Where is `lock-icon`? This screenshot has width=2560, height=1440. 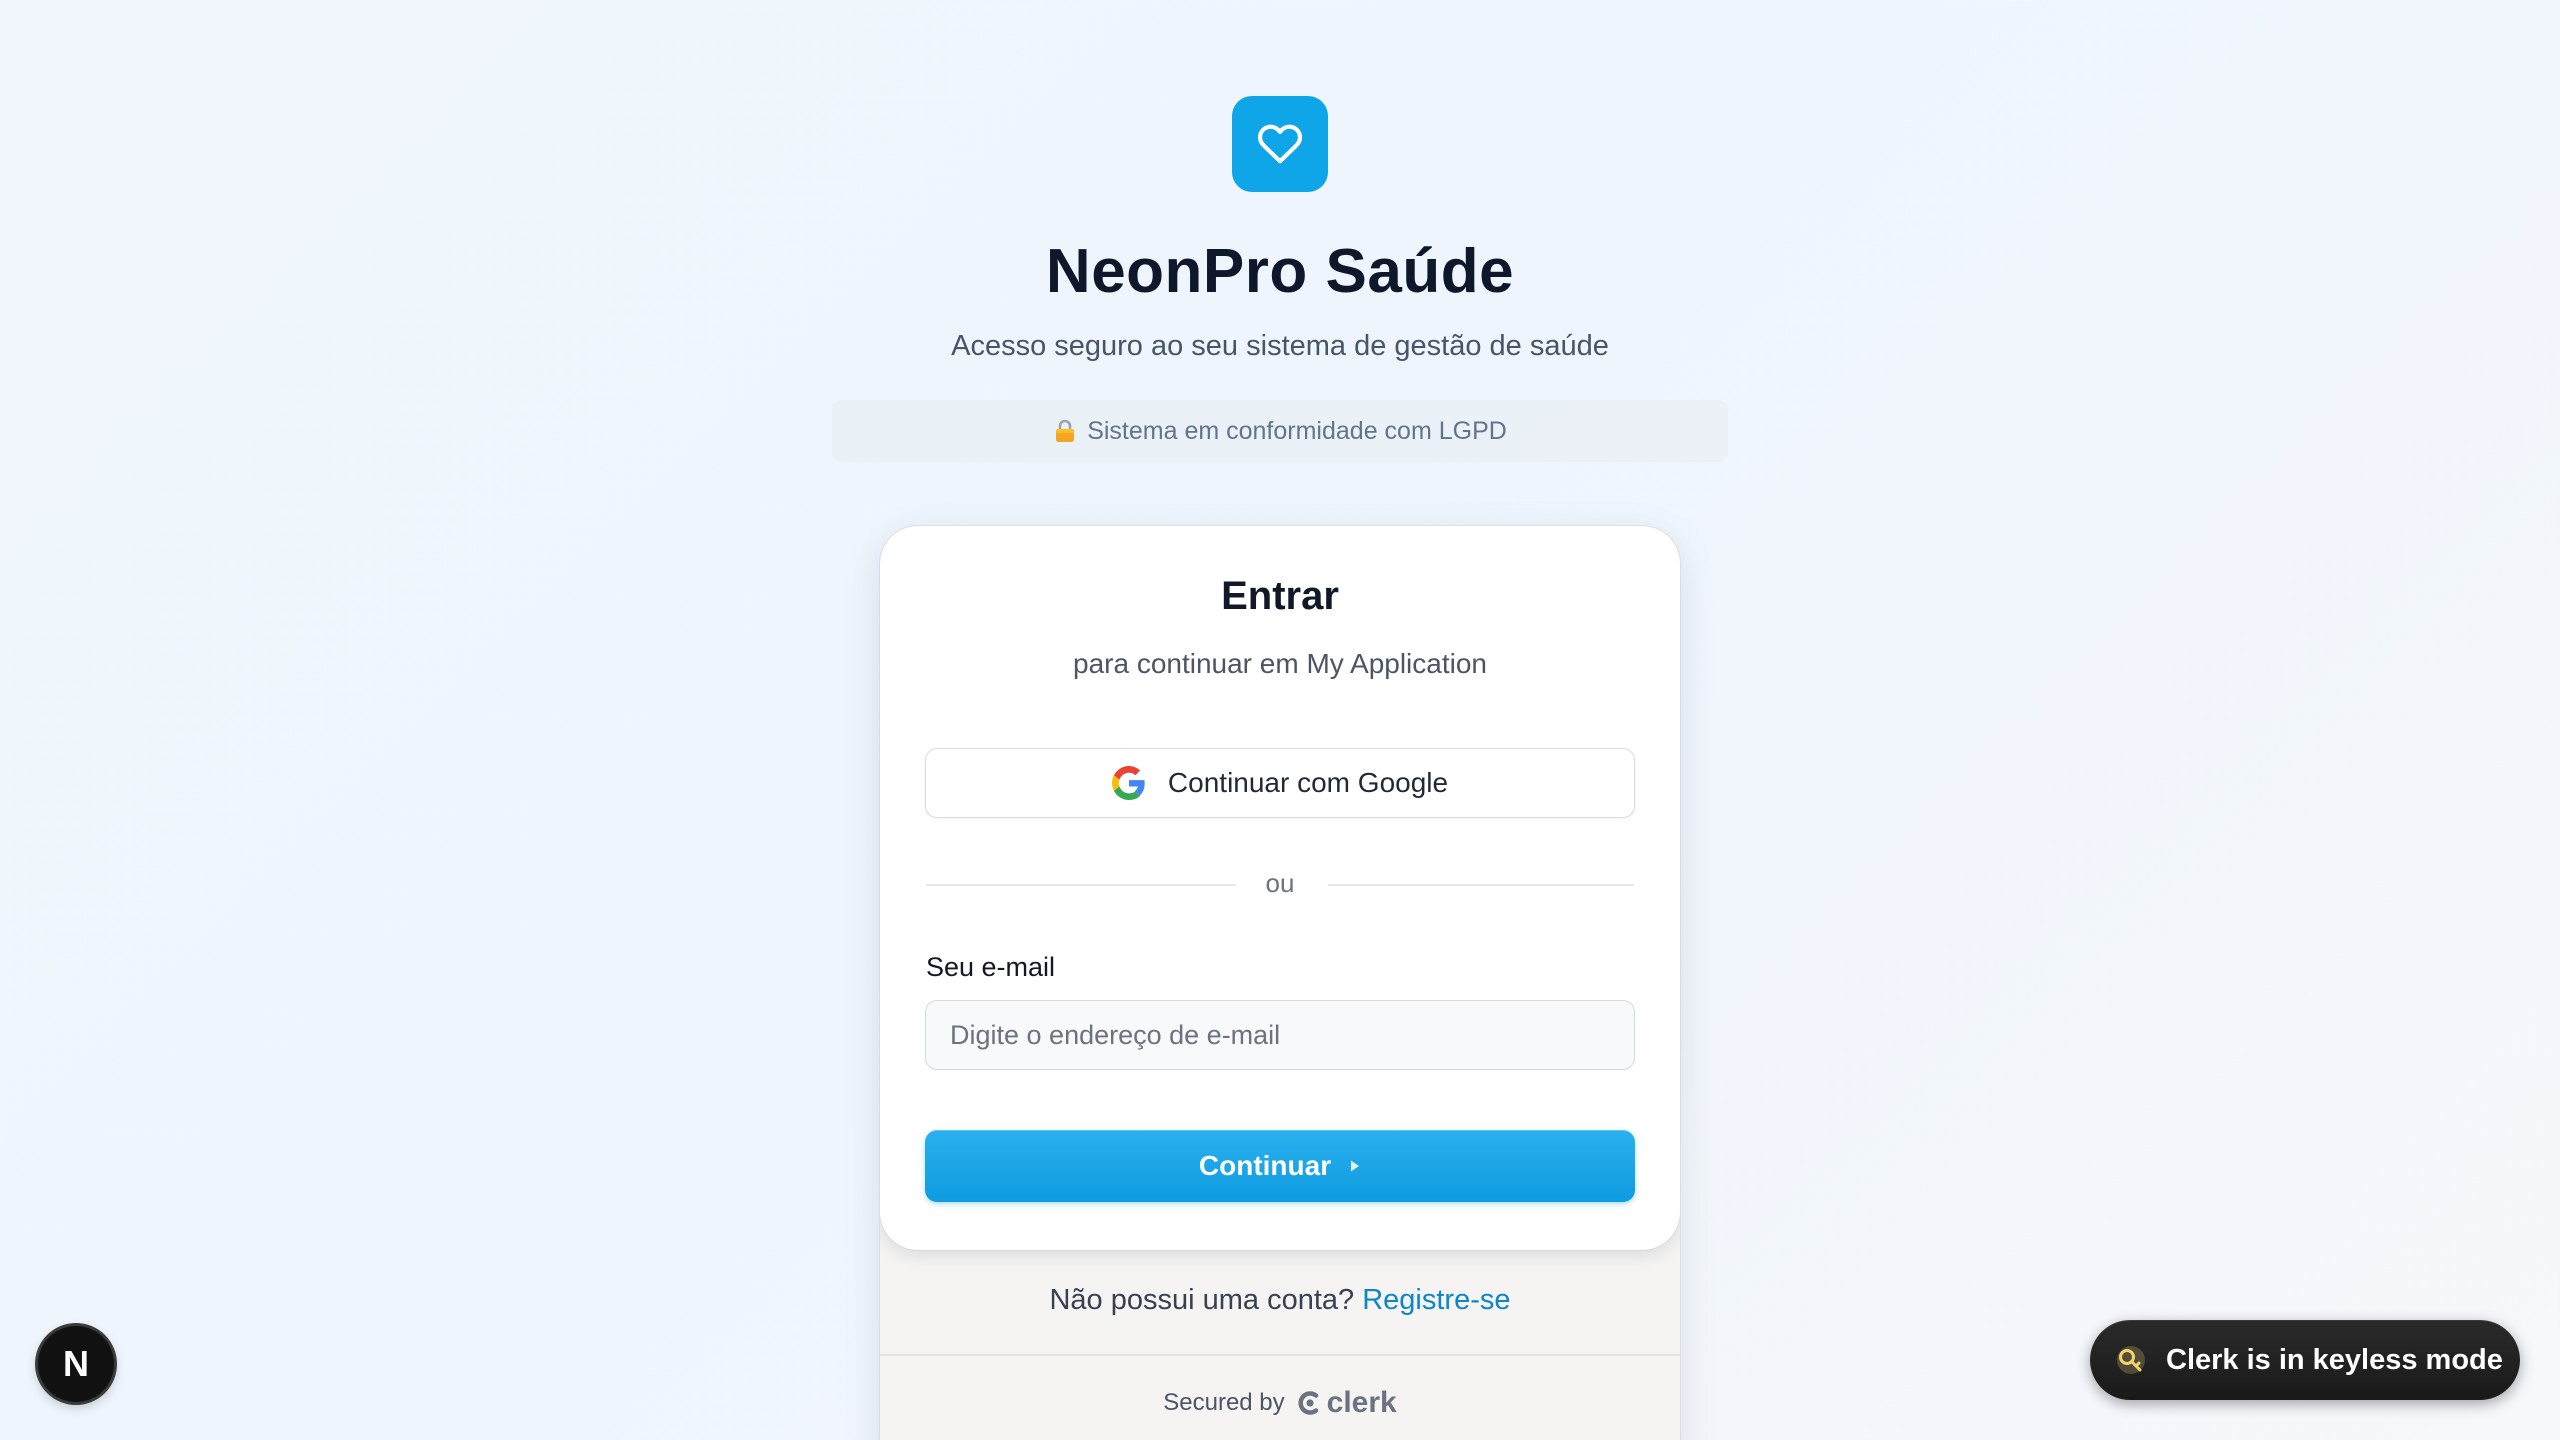 lock-icon is located at coordinates (1065, 430).